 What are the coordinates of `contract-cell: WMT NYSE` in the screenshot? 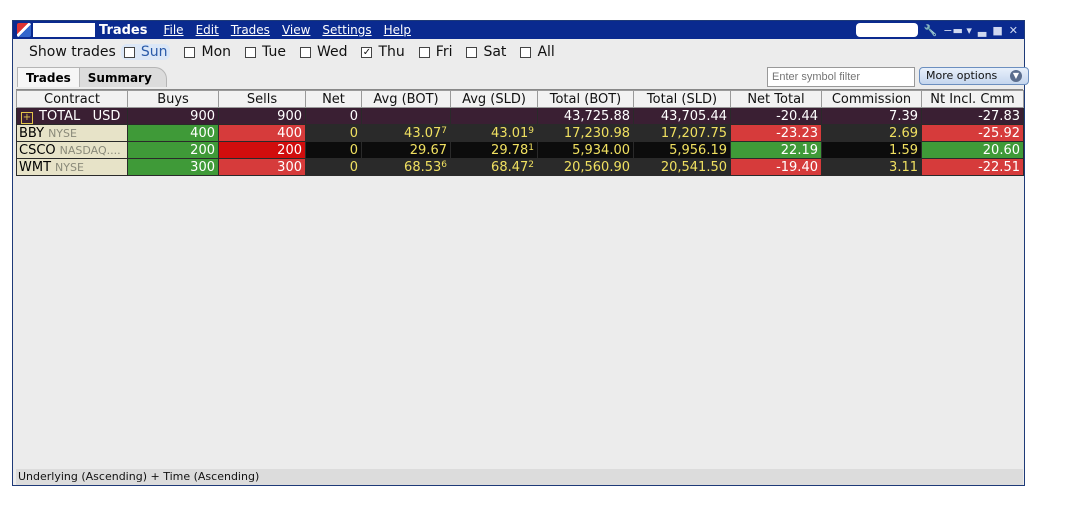 It's located at (72, 167).